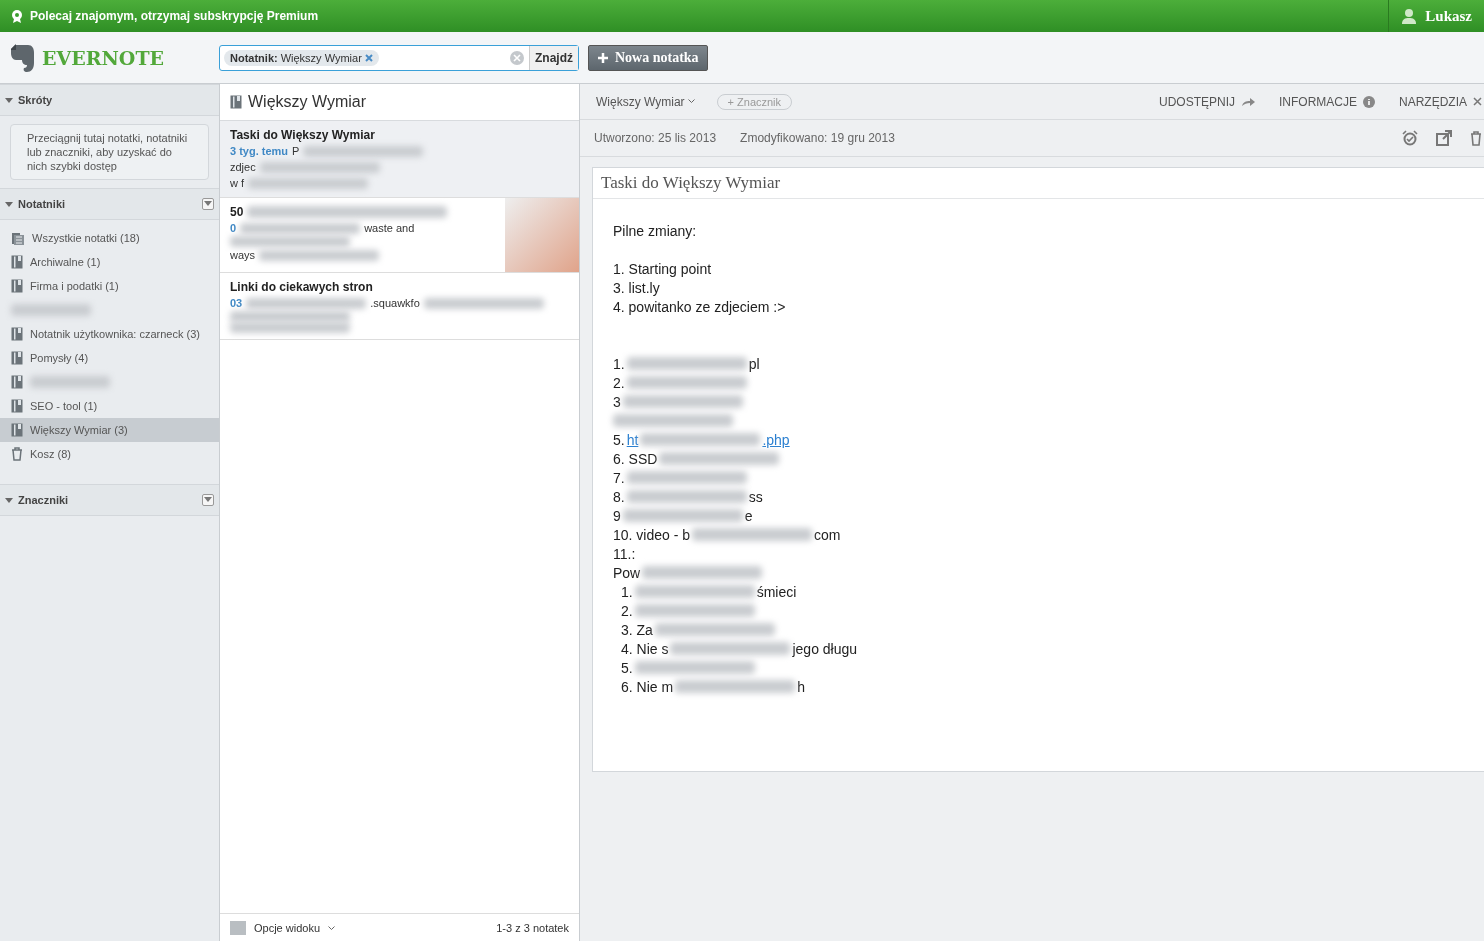 Image resolution: width=1484 pixels, height=941 pixels. I want to click on link: ht, so click(632, 439).